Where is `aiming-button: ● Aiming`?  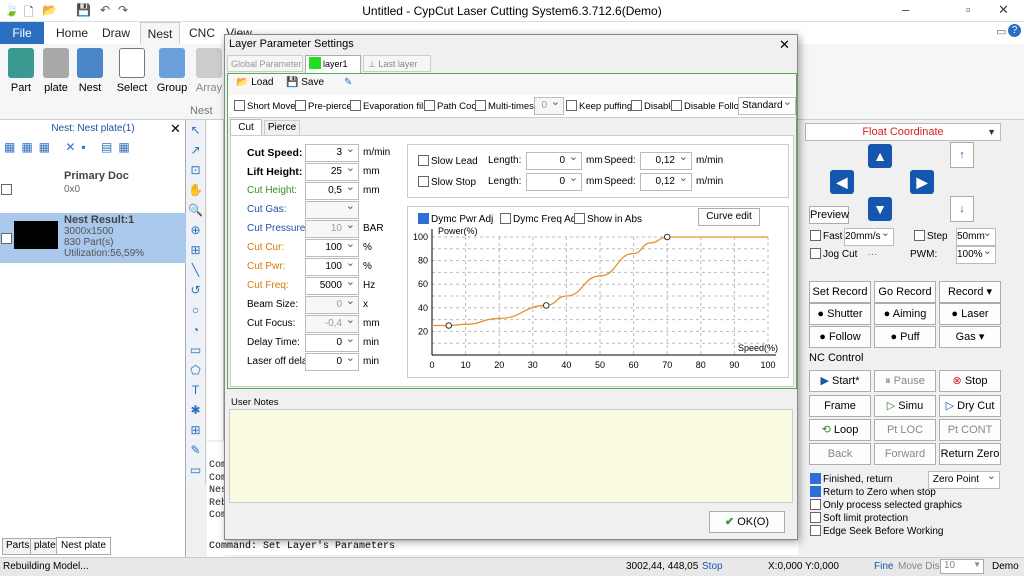
aiming-button: ● Aiming is located at coordinates (905, 314).